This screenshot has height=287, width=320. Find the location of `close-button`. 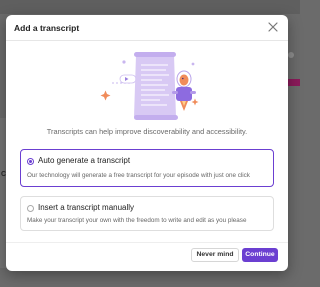

close-button is located at coordinates (273, 27).